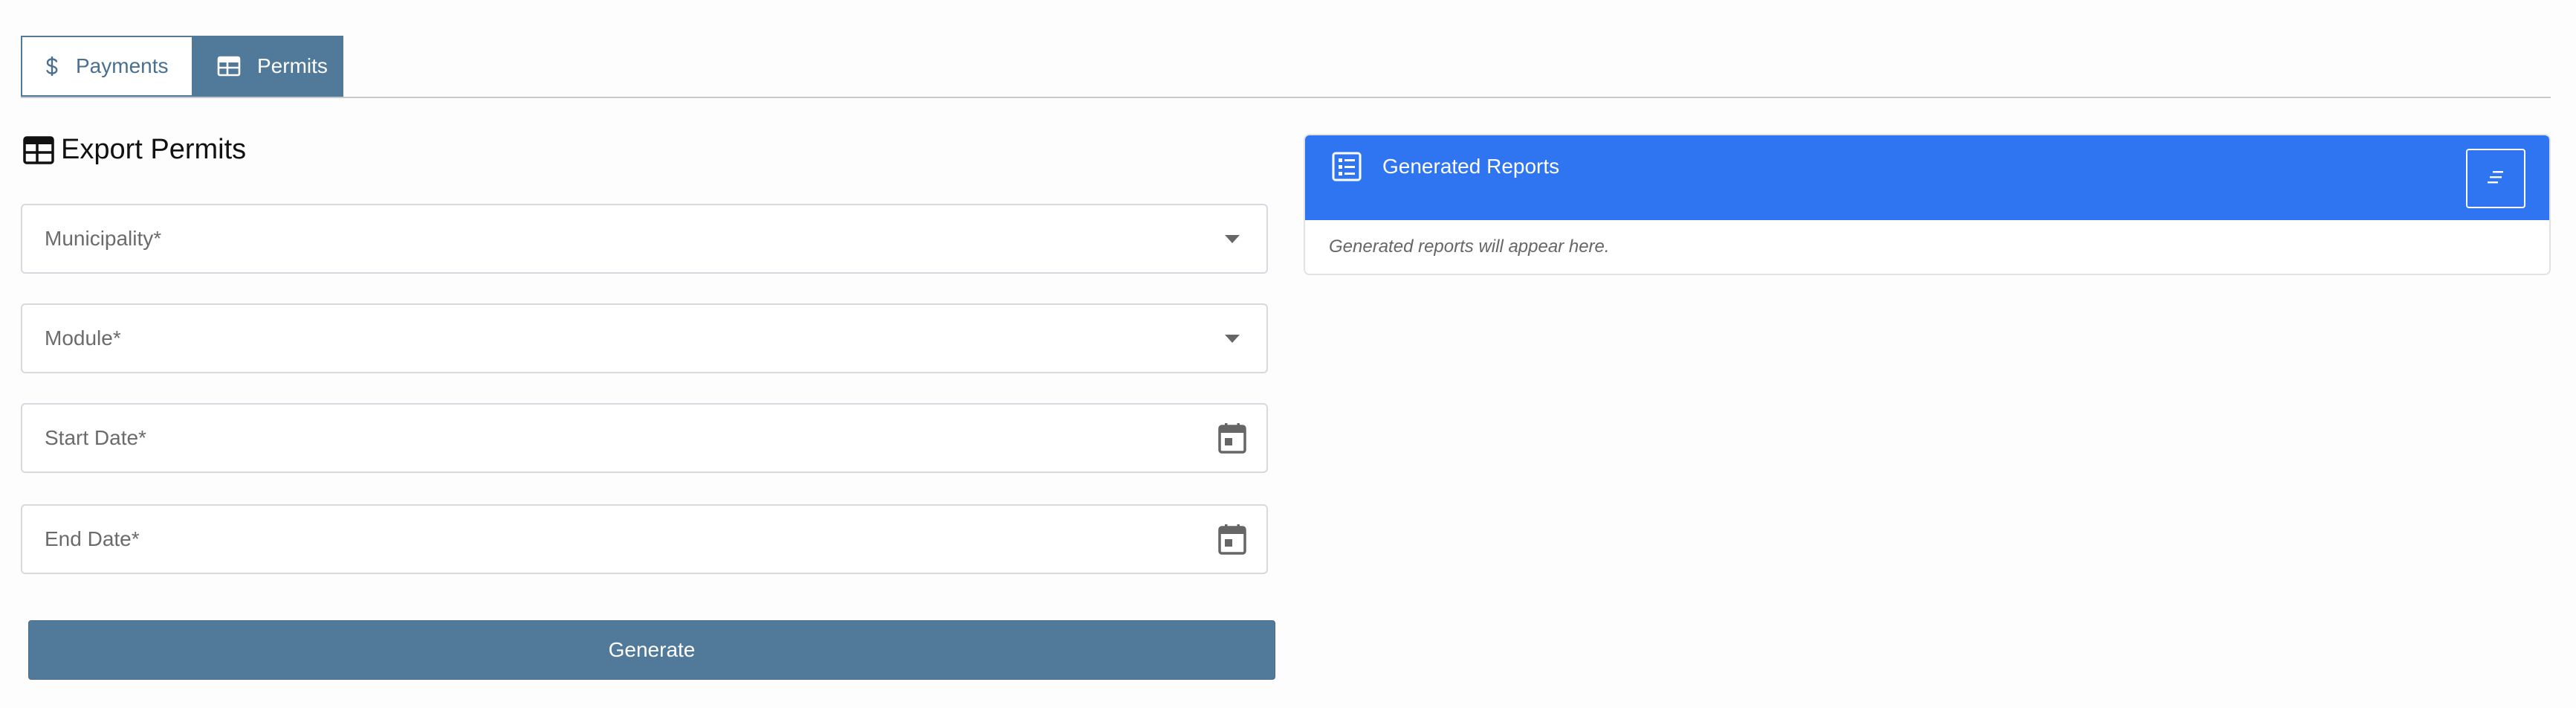  Describe the element at coordinates (83, 338) in the screenshot. I see `module-label: Module*` at that location.